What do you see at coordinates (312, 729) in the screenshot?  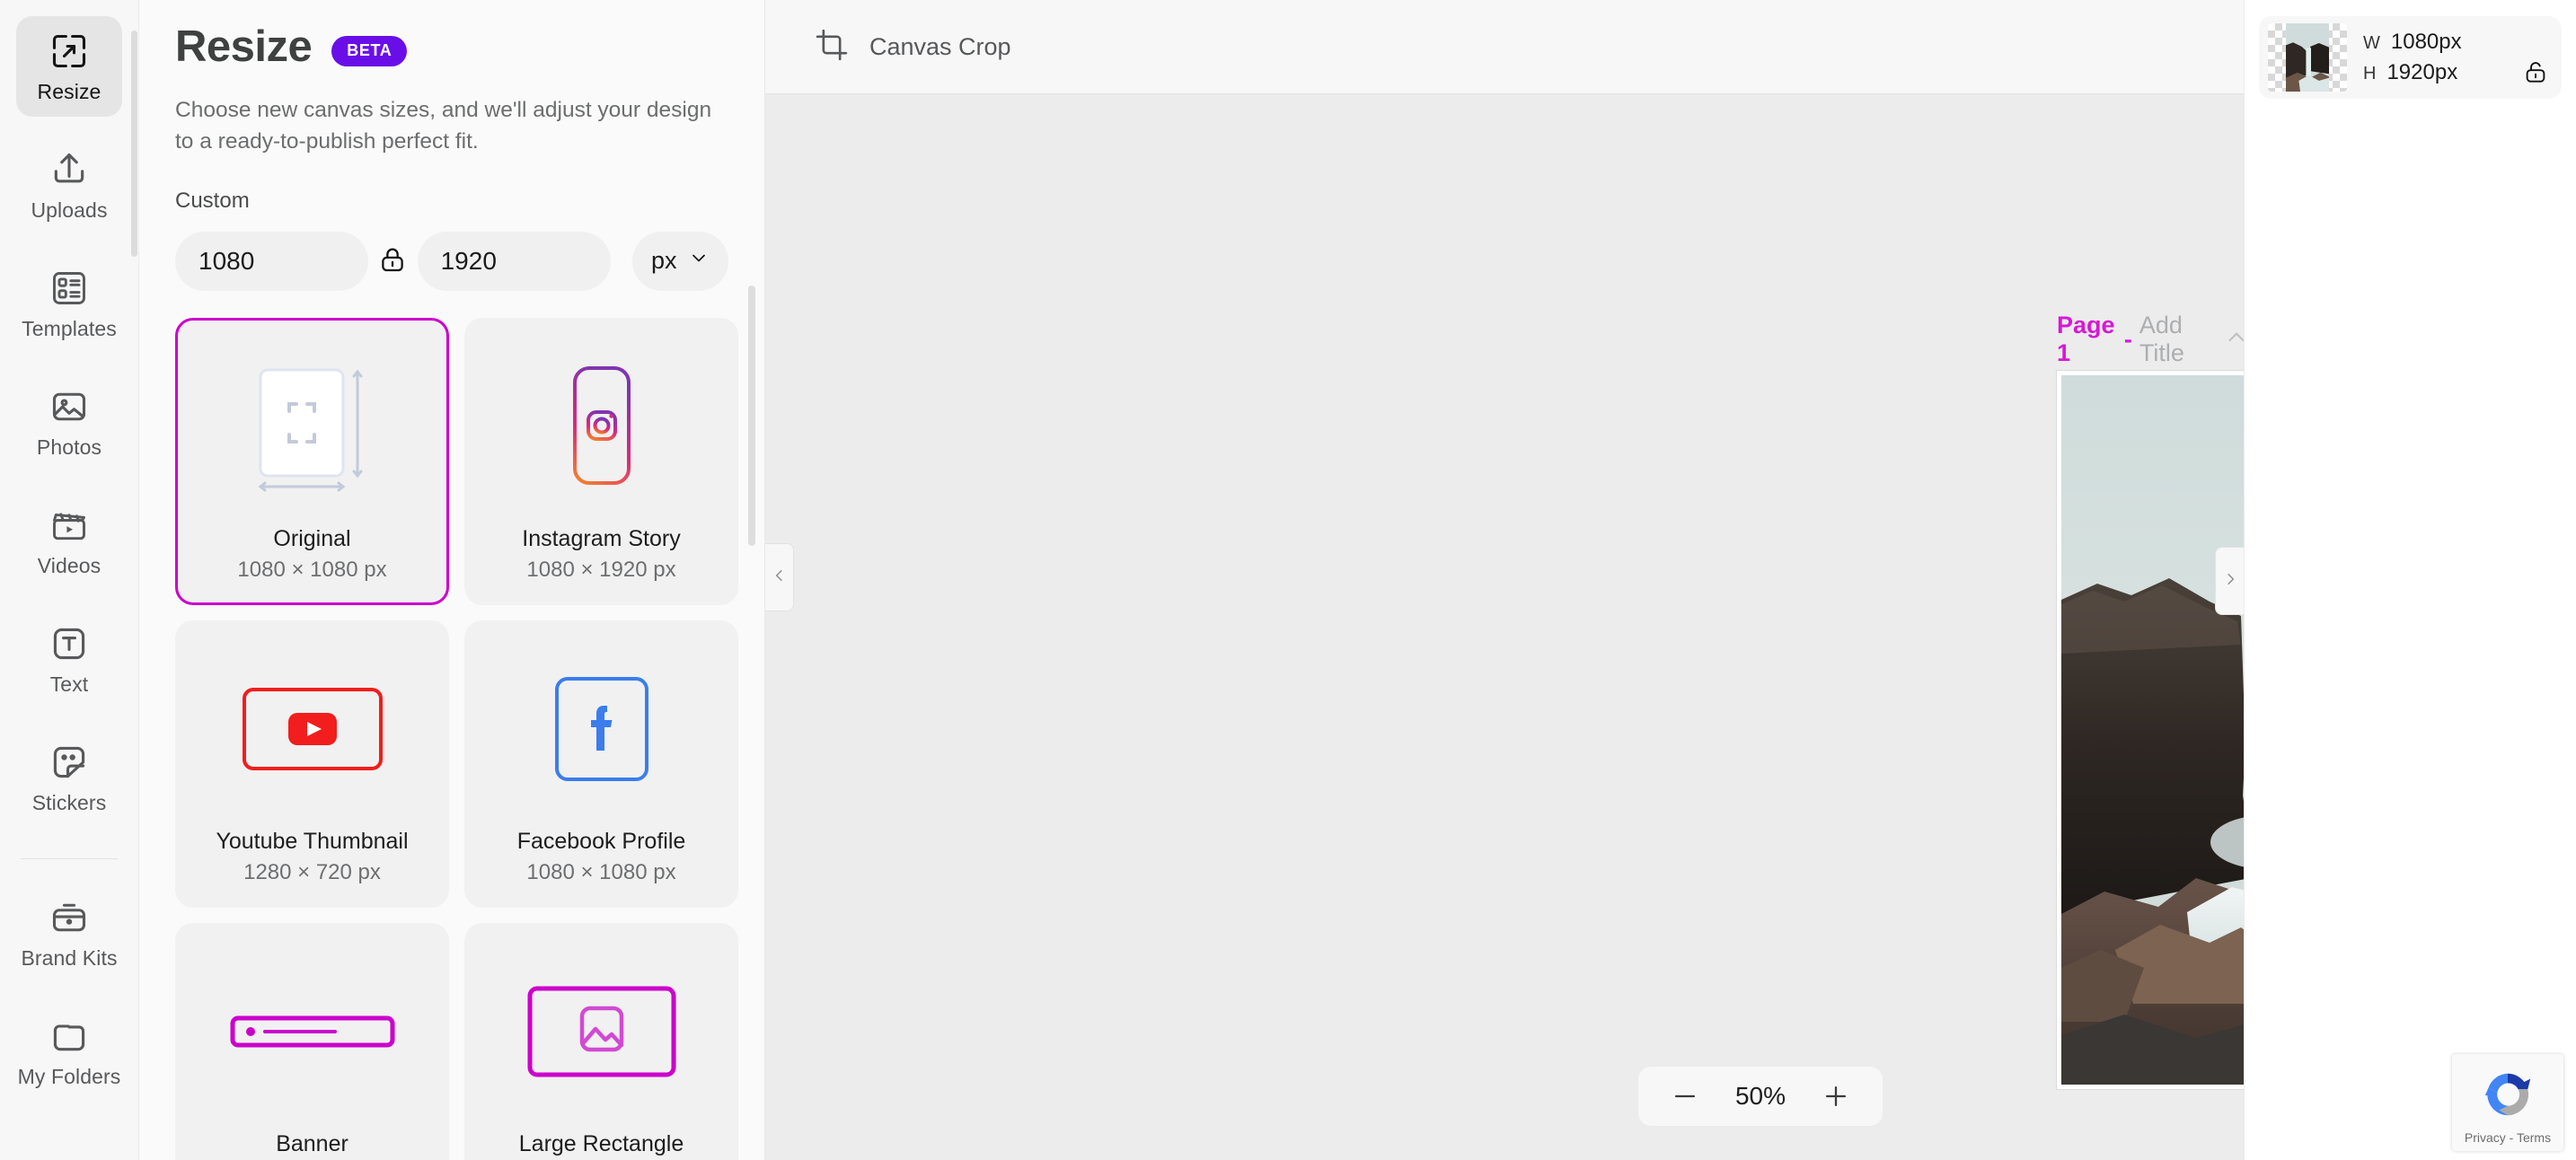 I see `youtube-icon` at bounding box center [312, 729].